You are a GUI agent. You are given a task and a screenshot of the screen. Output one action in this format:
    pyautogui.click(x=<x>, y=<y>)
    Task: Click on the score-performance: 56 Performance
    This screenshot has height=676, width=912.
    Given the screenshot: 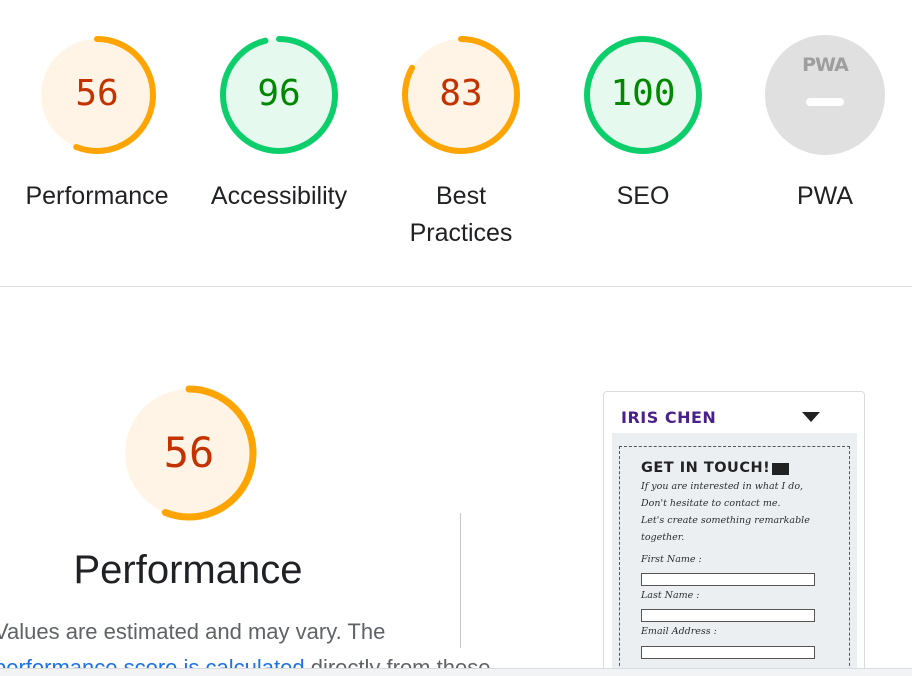 What is the action you would take?
    pyautogui.click(x=97, y=124)
    